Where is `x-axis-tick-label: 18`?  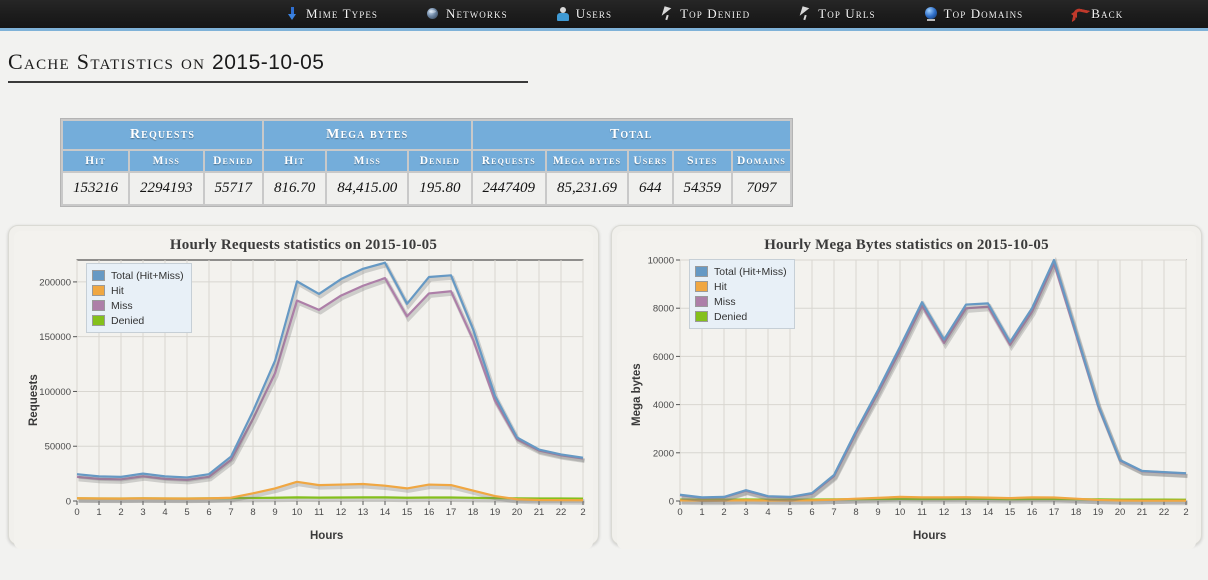 x-axis-tick-label: 18 is located at coordinates (473, 512).